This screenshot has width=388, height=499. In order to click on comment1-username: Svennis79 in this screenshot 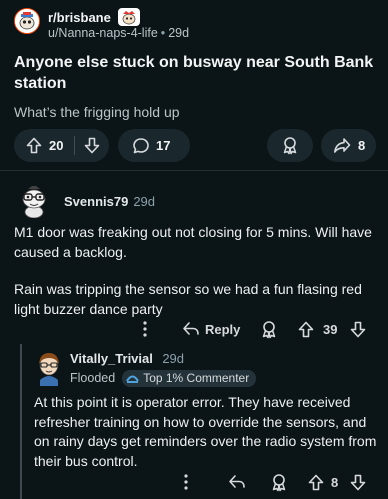, I will do `click(96, 201)`.